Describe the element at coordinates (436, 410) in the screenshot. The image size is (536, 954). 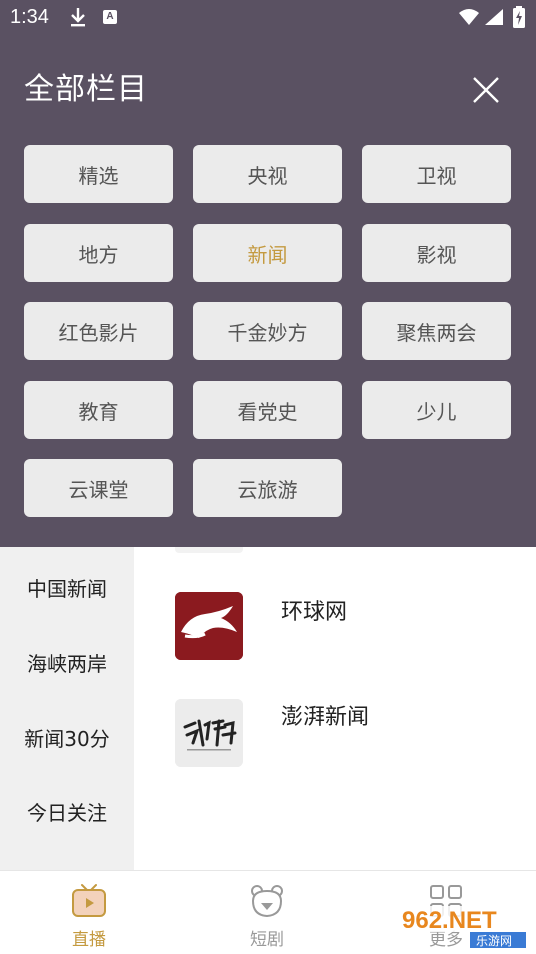
I see `category-chip-kids: 少儿` at that location.